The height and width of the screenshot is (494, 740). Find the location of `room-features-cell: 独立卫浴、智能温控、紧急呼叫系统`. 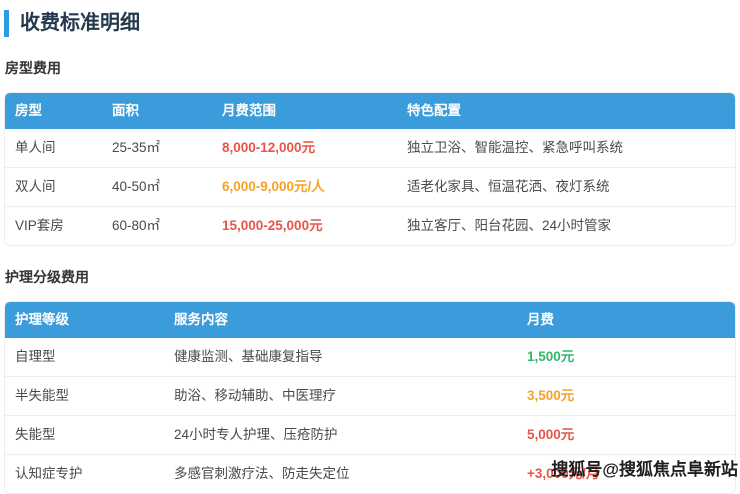

room-features-cell: 独立卫浴、智能温控、紧急呼叫系统 is located at coordinates (566, 148).